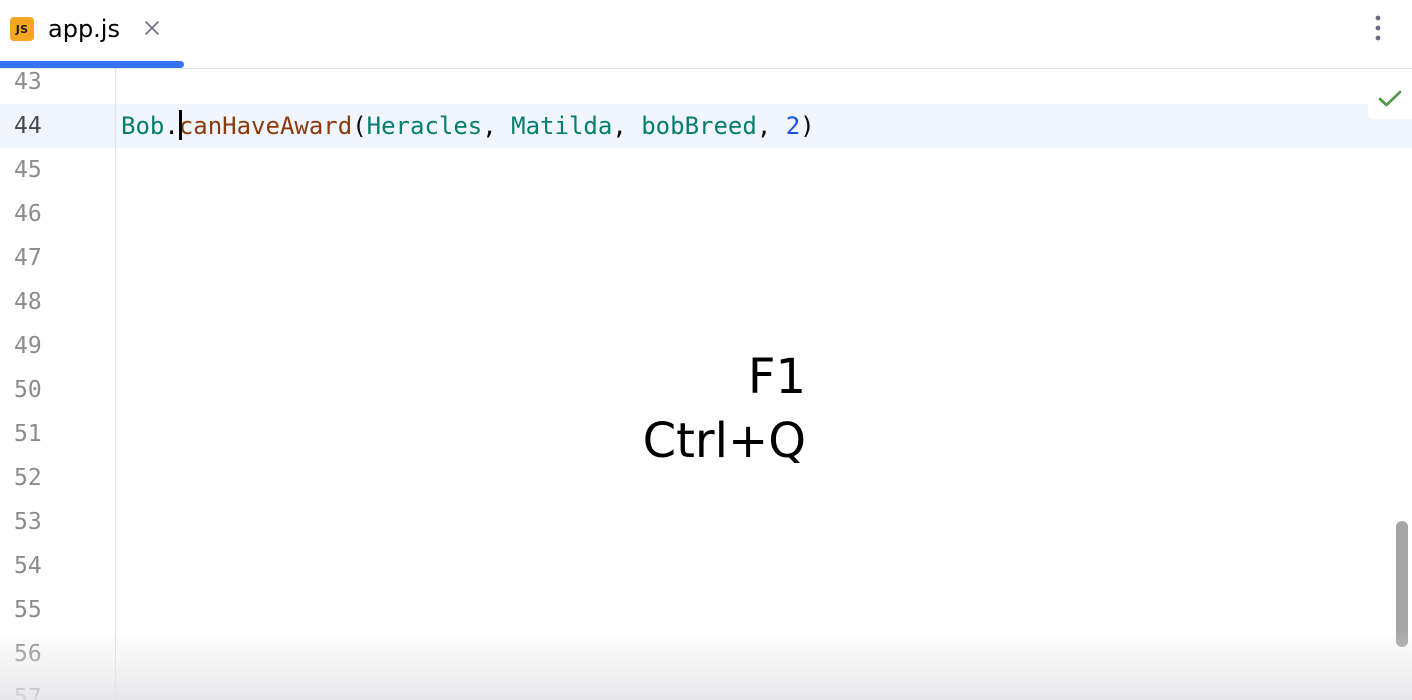 This screenshot has width=1412, height=700. Describe the element at coordinates (28, 434) in the screenshot. I see `line-number: 51` at that location.